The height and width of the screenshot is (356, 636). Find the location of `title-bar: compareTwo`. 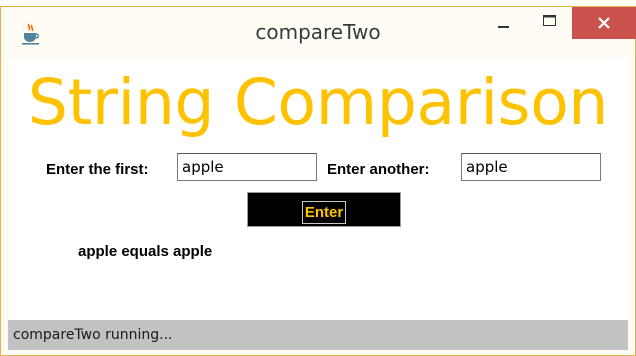

title-bar: compareTwo is located at coordinates (318, 33).